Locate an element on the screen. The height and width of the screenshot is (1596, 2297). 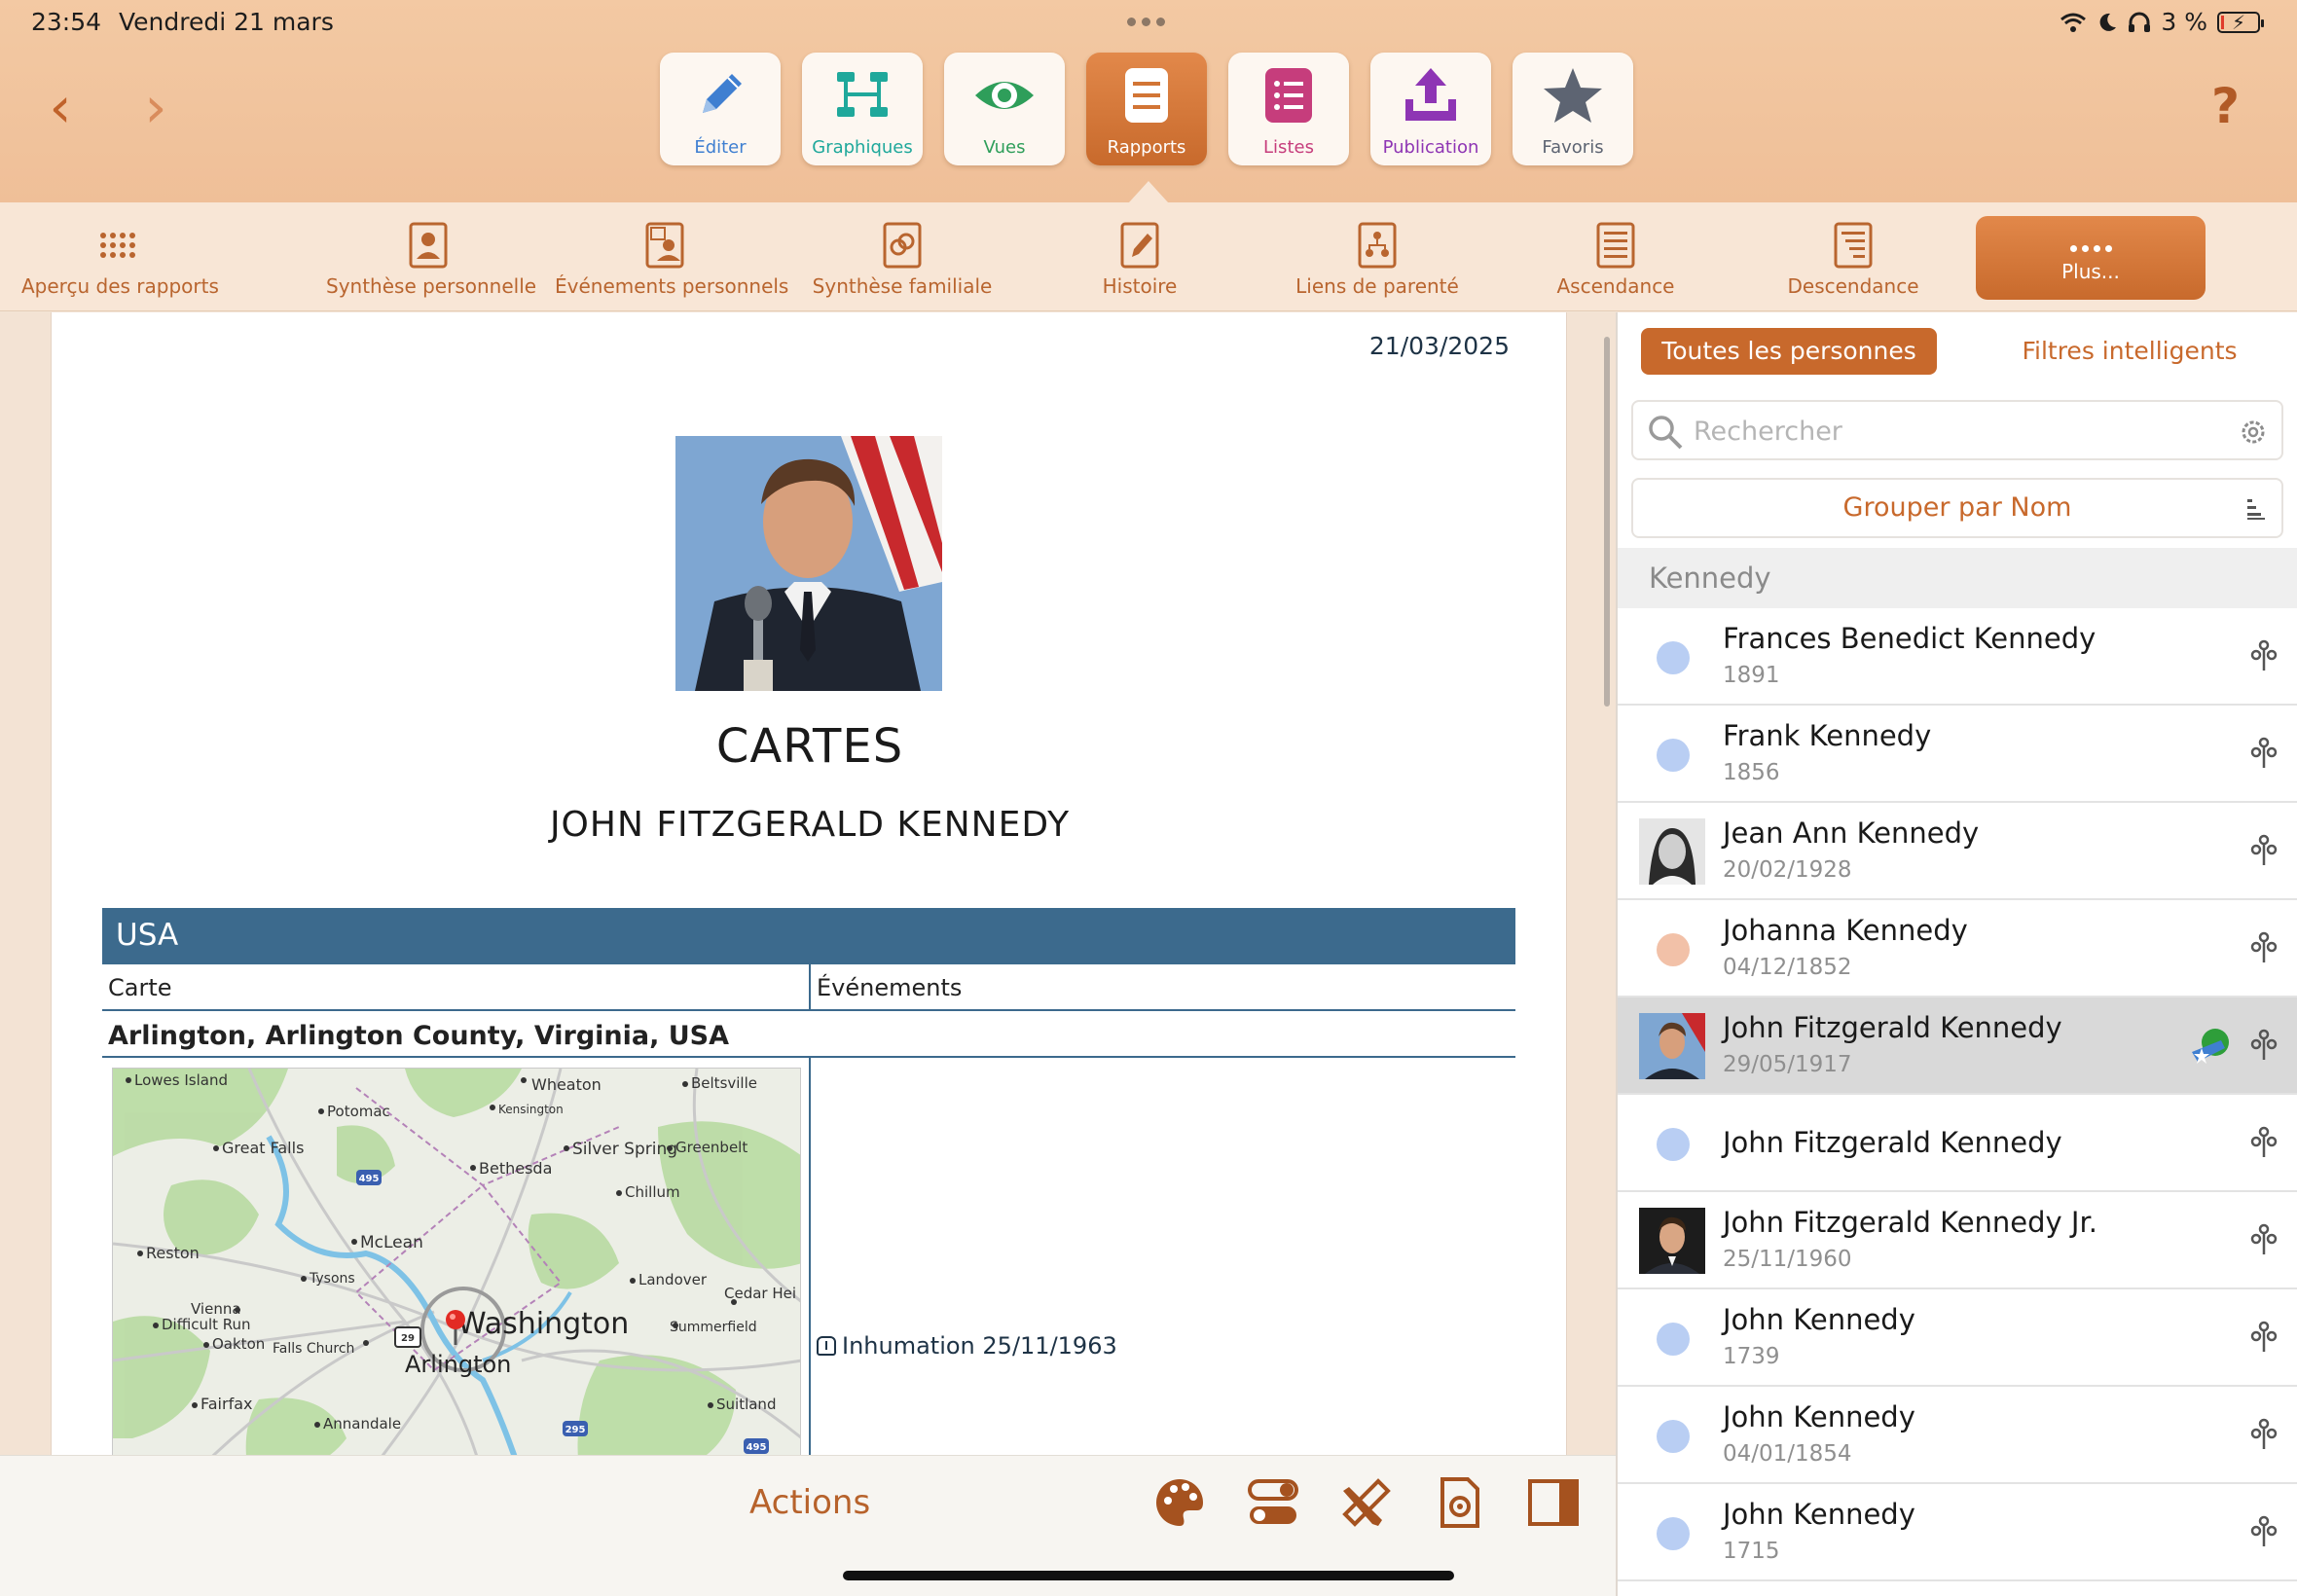
search-box is located at coordinates (1957, 430).